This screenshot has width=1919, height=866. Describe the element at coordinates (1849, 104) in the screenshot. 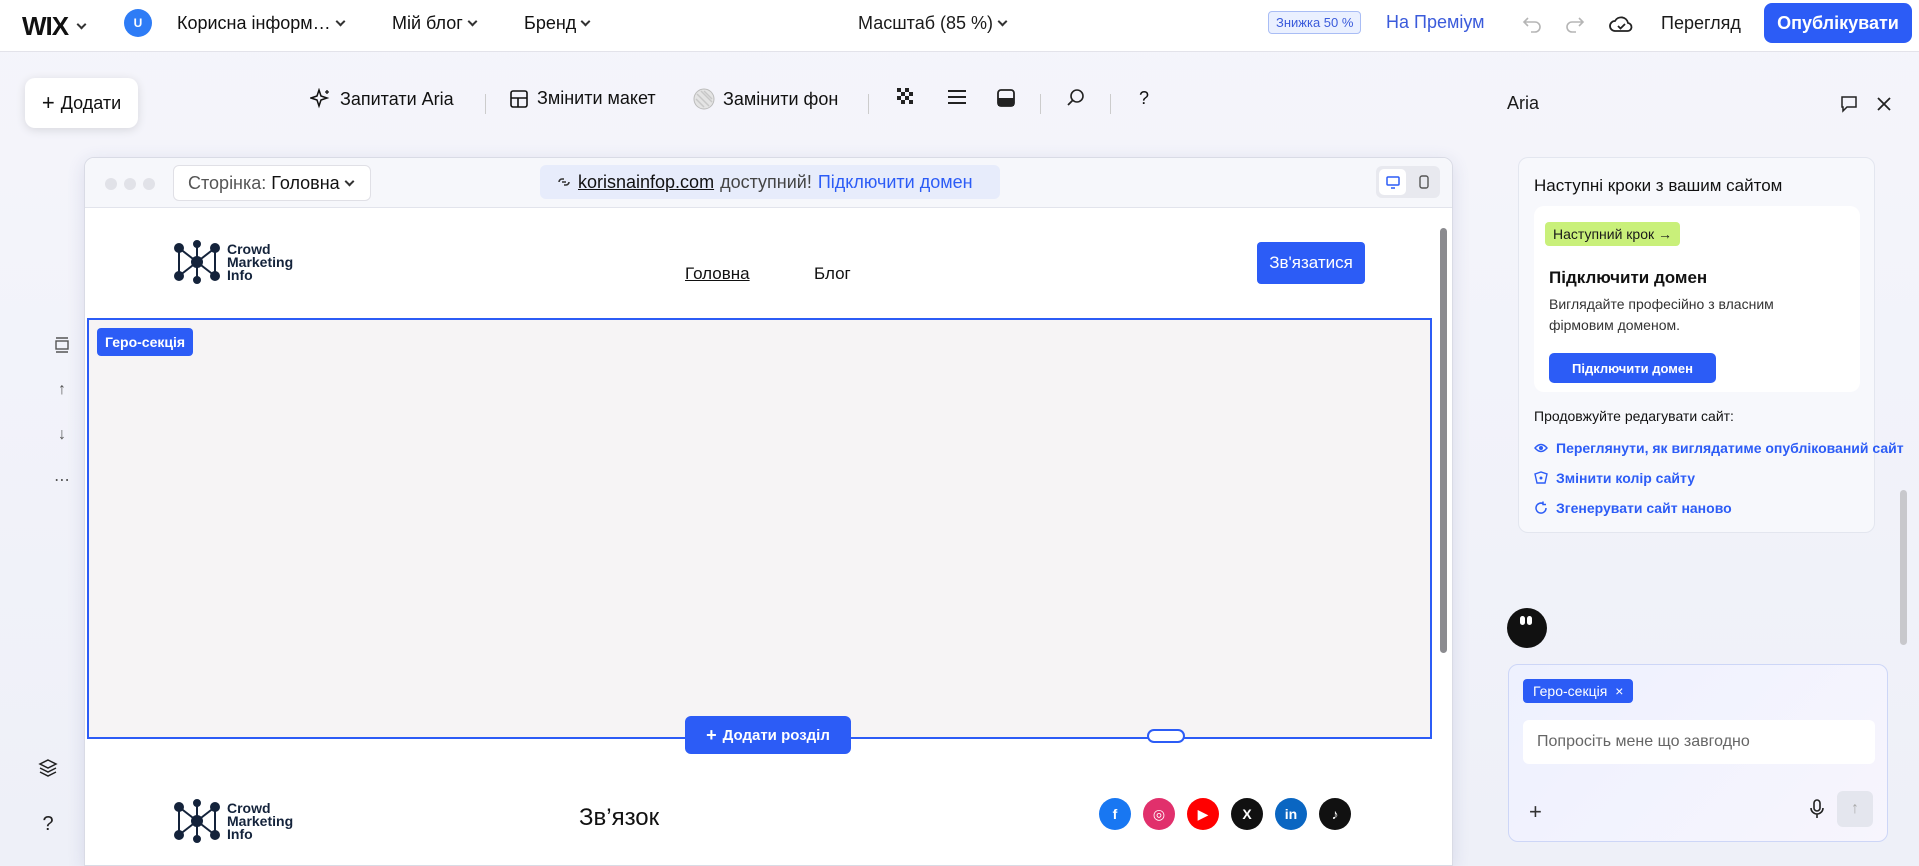

I see `chat-icon` at that location.